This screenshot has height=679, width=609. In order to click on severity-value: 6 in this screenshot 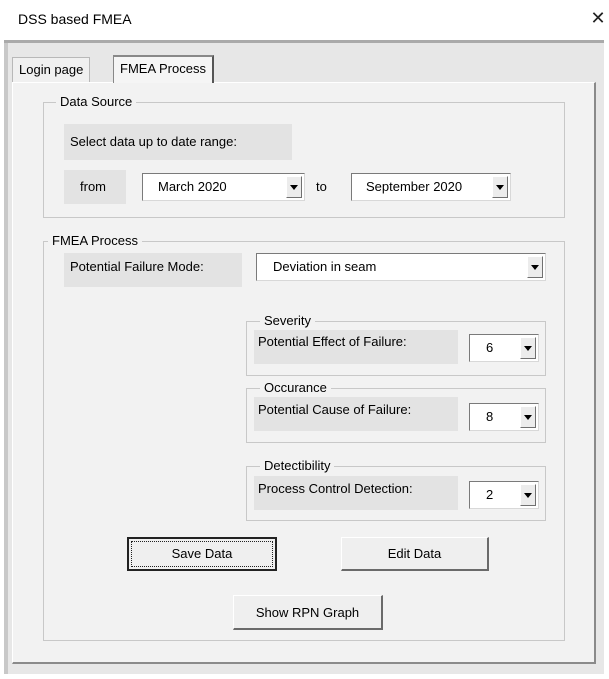, I will do `click(490, 347)`.